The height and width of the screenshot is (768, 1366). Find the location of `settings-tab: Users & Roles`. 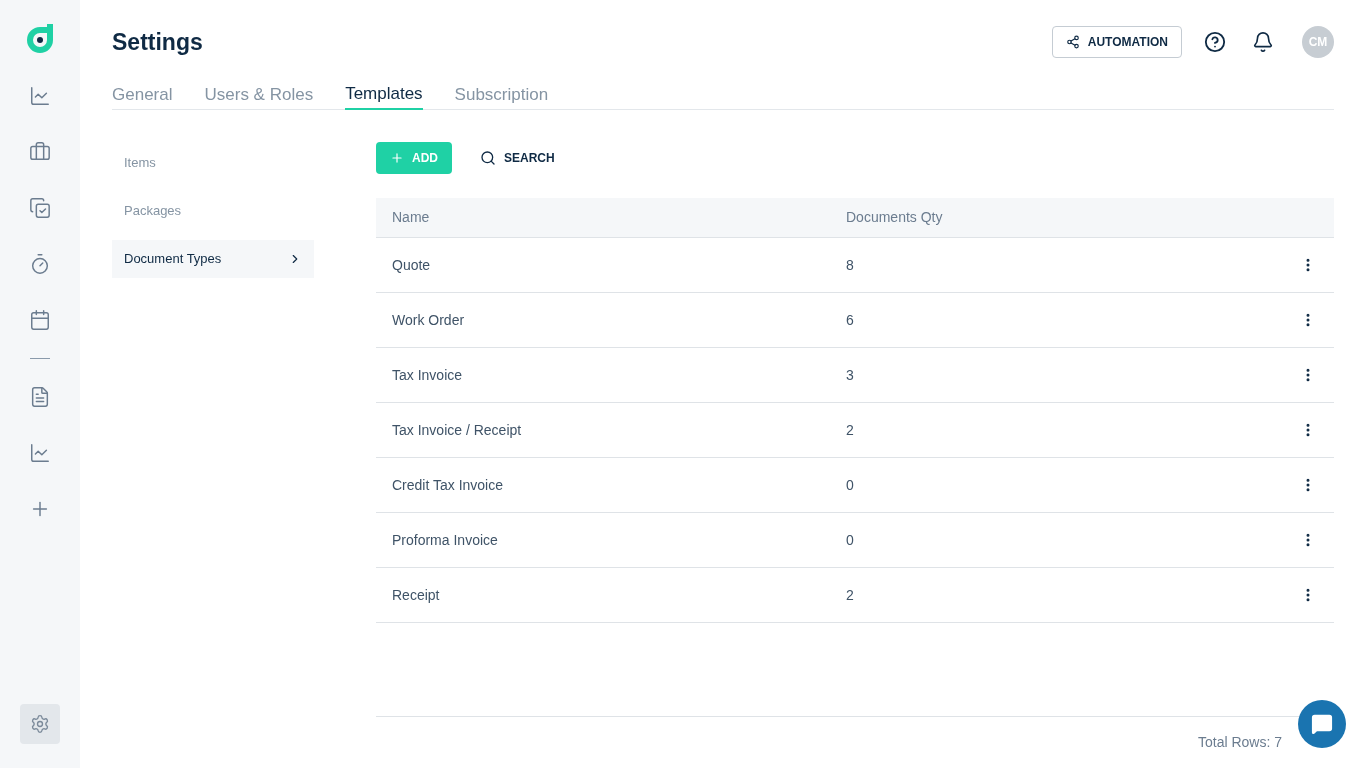

settings-tab: Users & Roles is located at coordinates (259, 95).